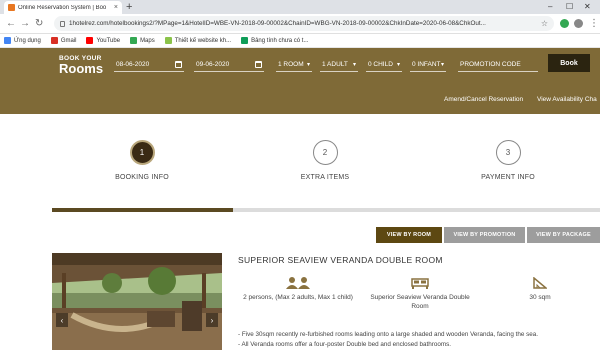 This screenshot has height=350, width=600. I want to click on profile-avatar-icon, so click(578, 23).